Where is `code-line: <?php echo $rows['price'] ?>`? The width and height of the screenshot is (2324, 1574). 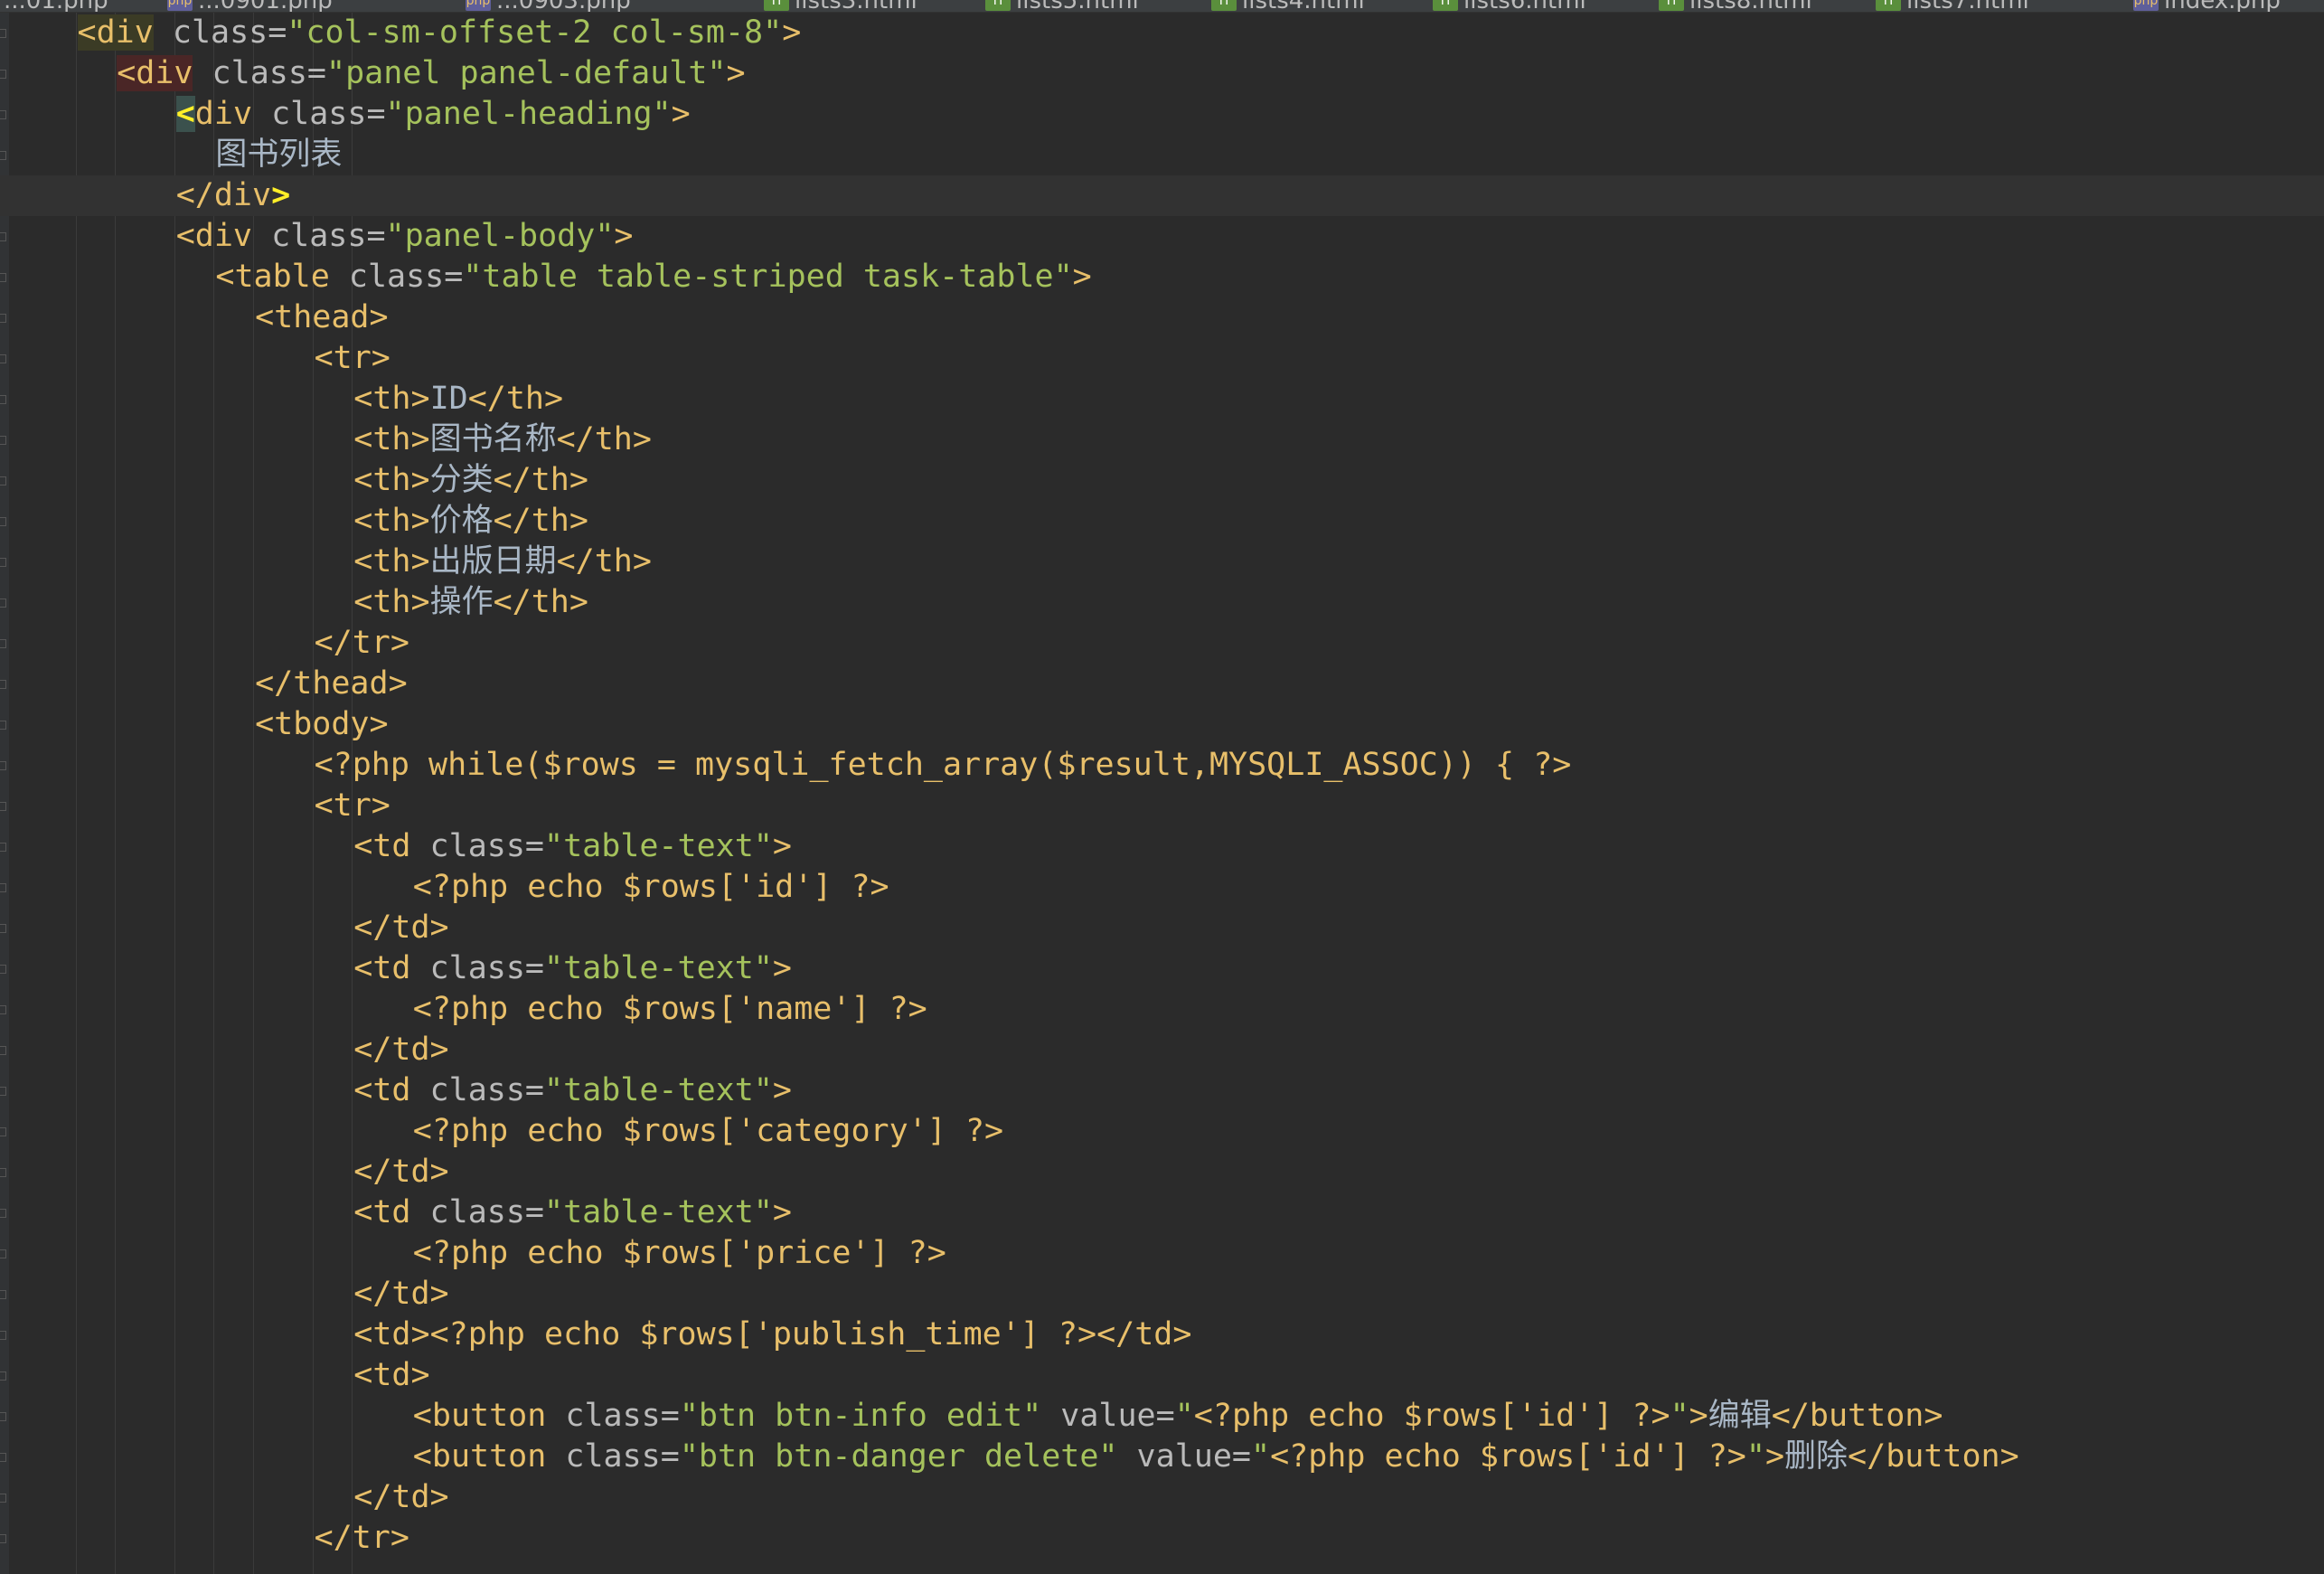
code-line: <?php echo $rows['price'] ?> is located at coordinates (1162, 1253).